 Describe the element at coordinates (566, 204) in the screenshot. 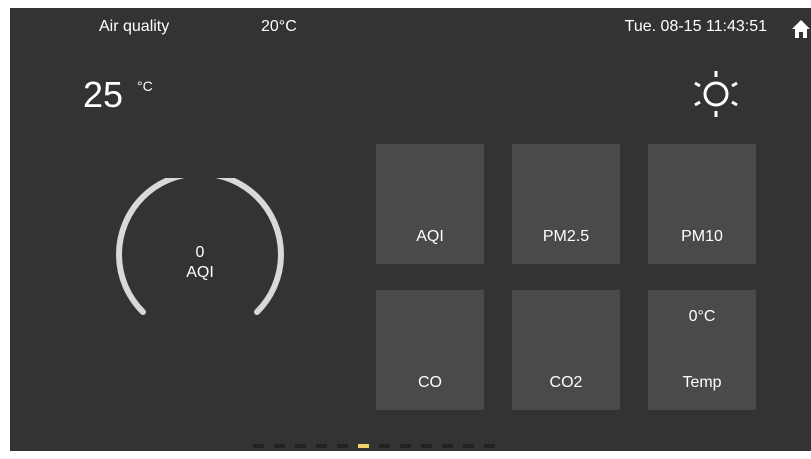

I see `tile-pm25: PM2.5` at that location.